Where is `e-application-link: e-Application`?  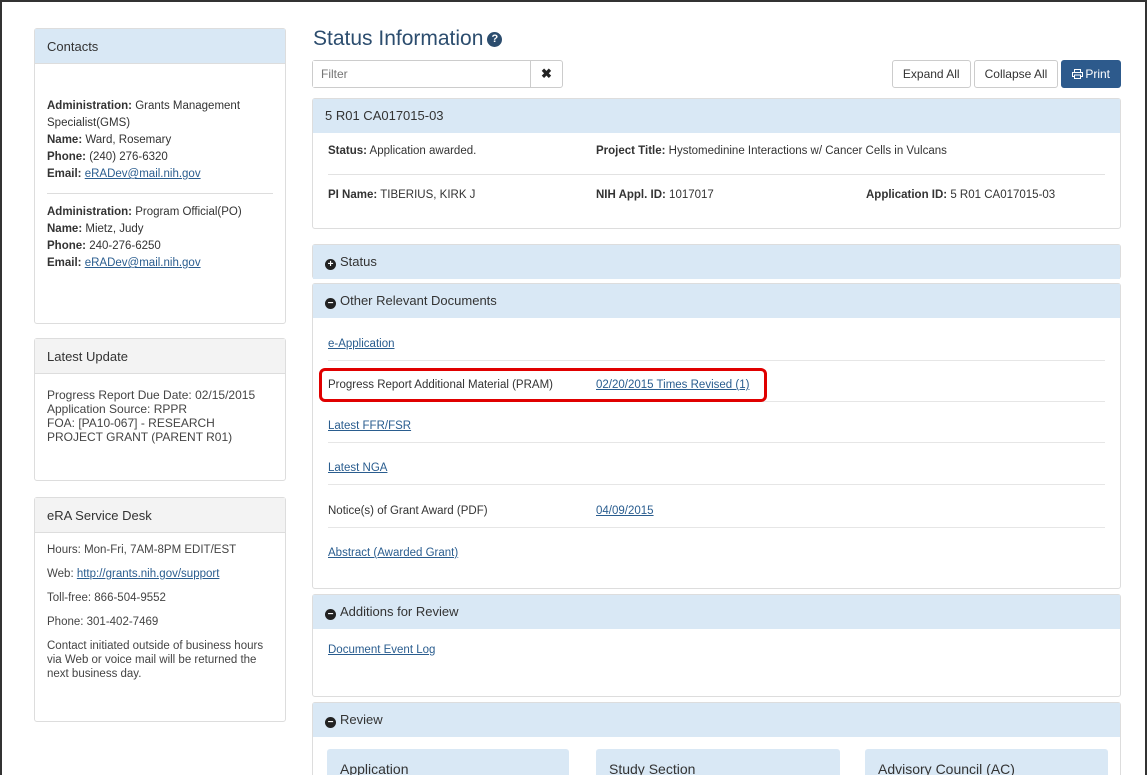 e-application-link: e-Application is located at coordinates (361, 344).